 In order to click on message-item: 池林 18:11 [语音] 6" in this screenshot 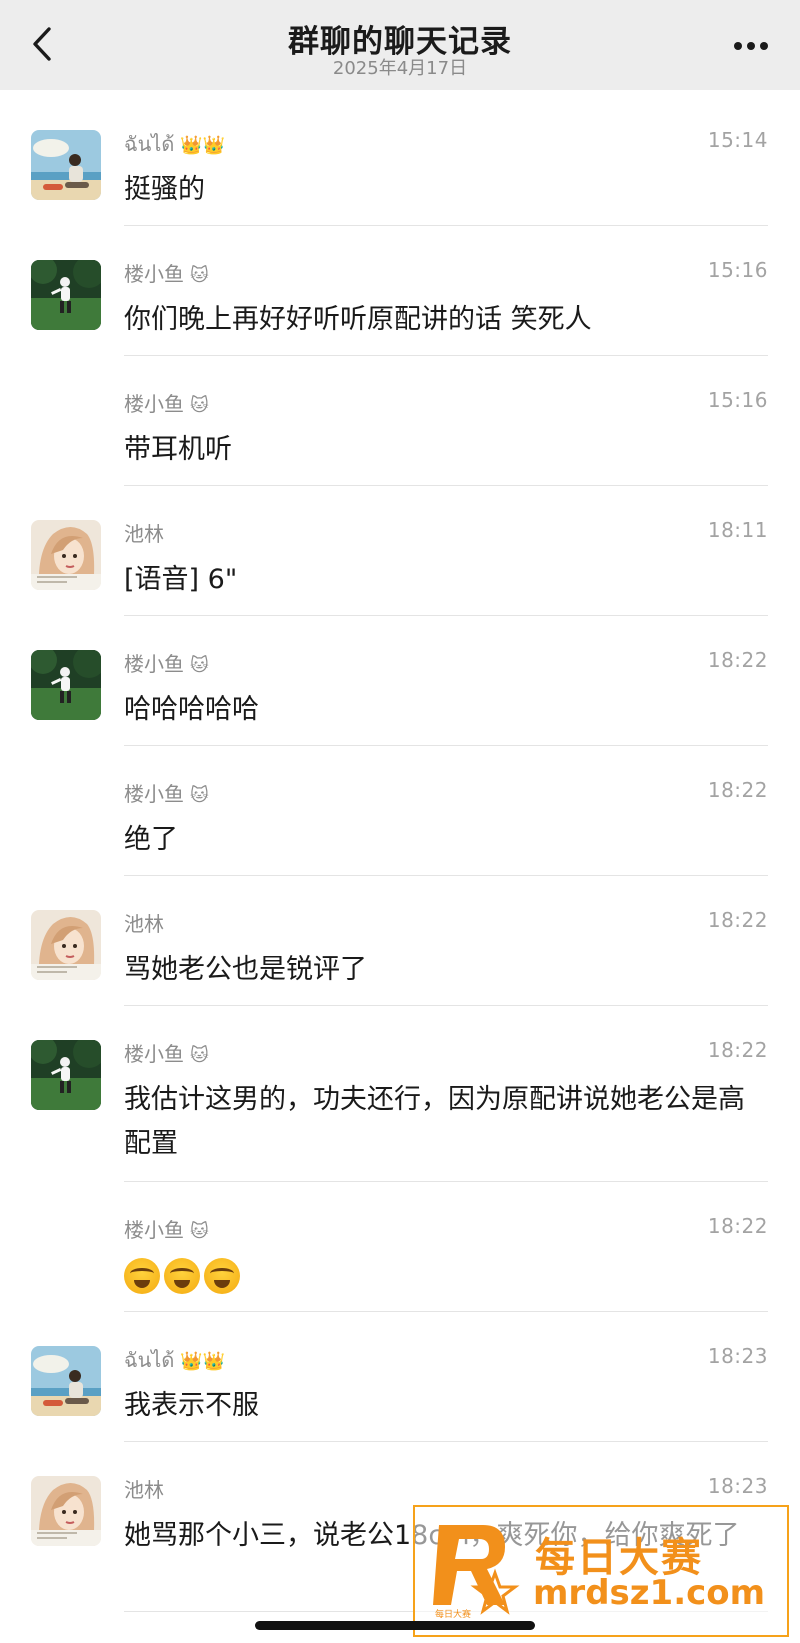, I will do `click(400, 551)`.